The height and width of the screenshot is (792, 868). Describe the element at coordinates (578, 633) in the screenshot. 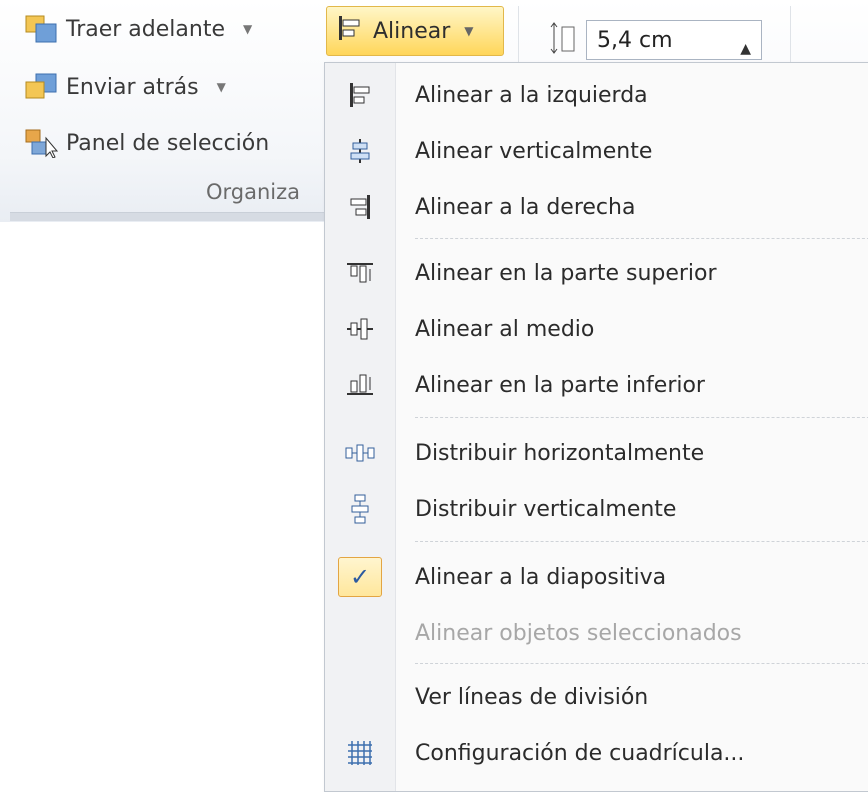

I see `menu-item-align-selected-objects: Alinear objetos seleccionados` at that location.